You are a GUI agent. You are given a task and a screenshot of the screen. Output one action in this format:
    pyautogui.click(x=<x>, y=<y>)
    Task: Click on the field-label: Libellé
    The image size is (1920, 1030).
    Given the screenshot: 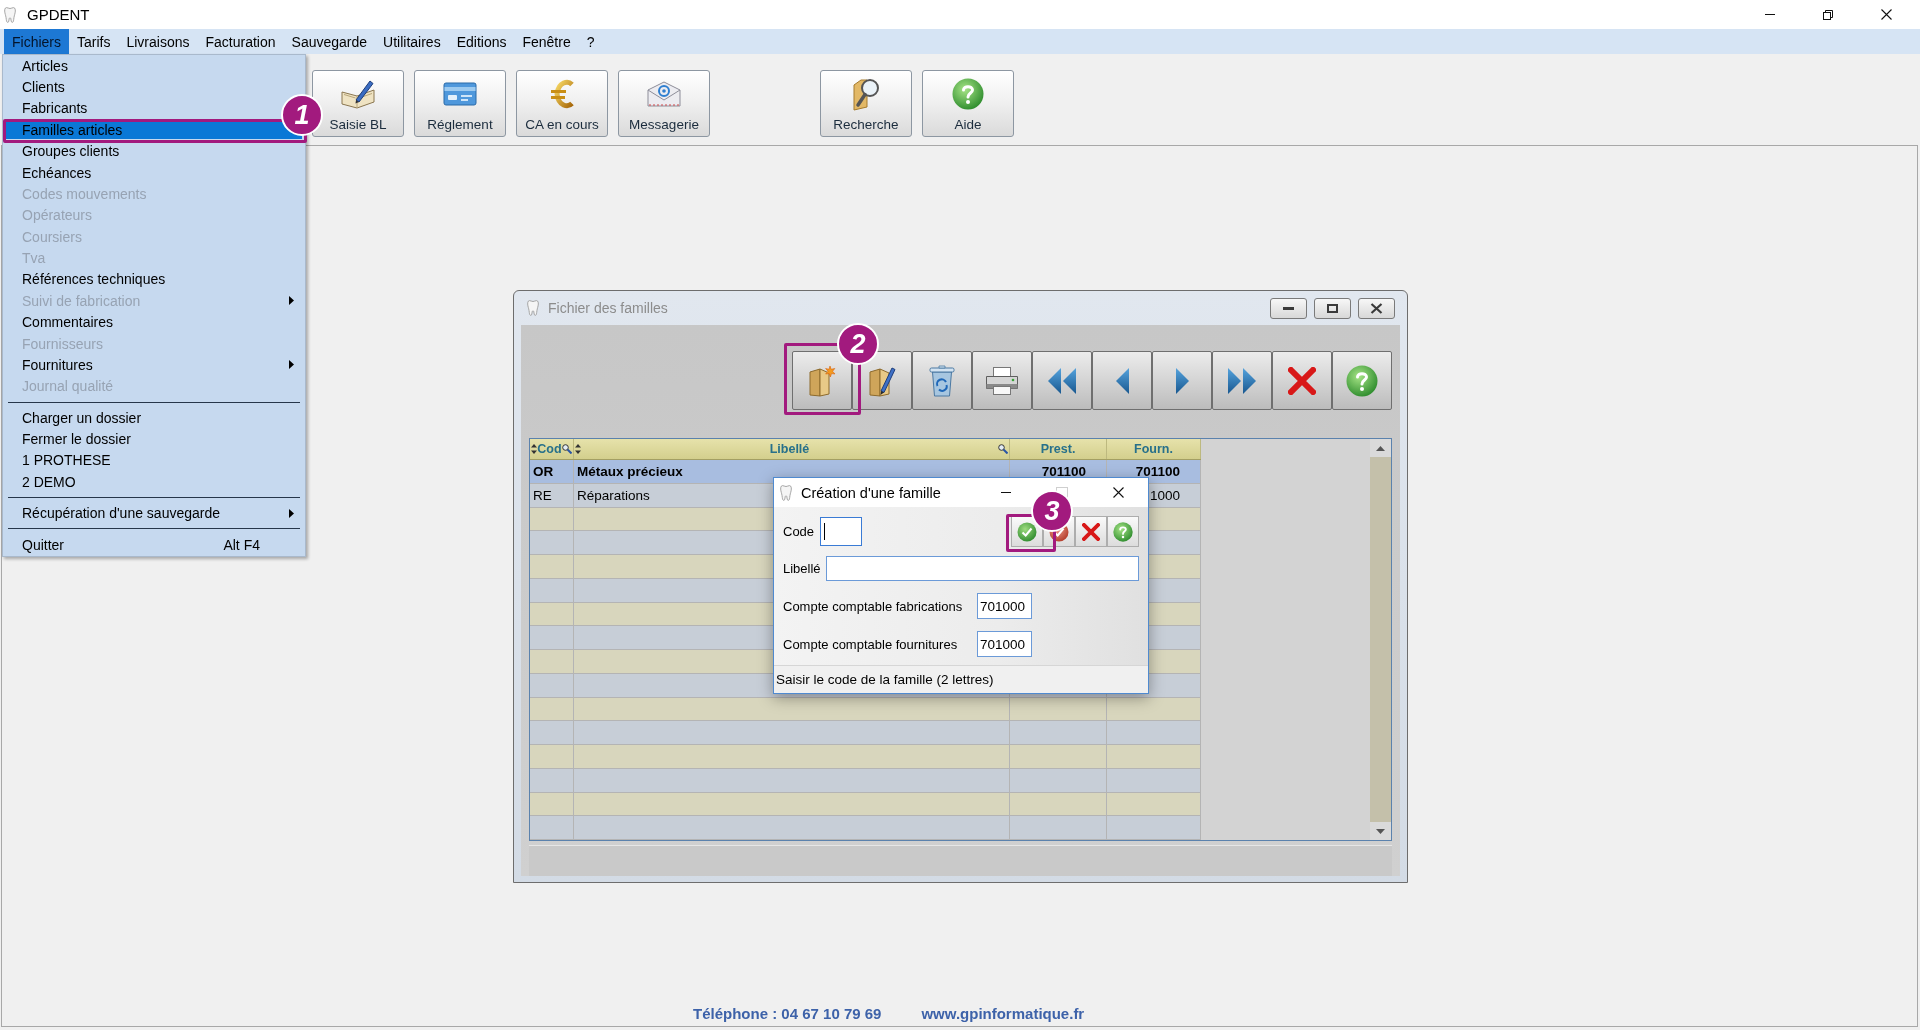 What is the action you would take?
    pyautogui.click(x=802, y=568)
    